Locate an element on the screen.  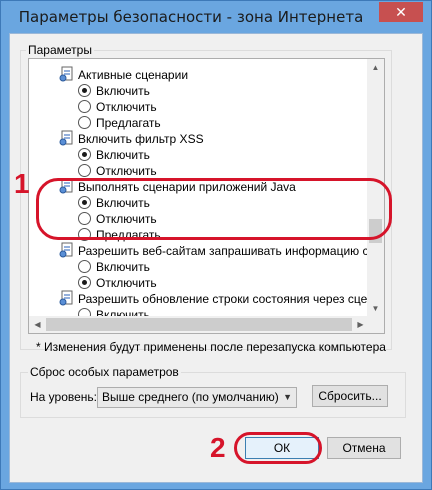
level-label: На уровень: is located at coordinates (64, 397).